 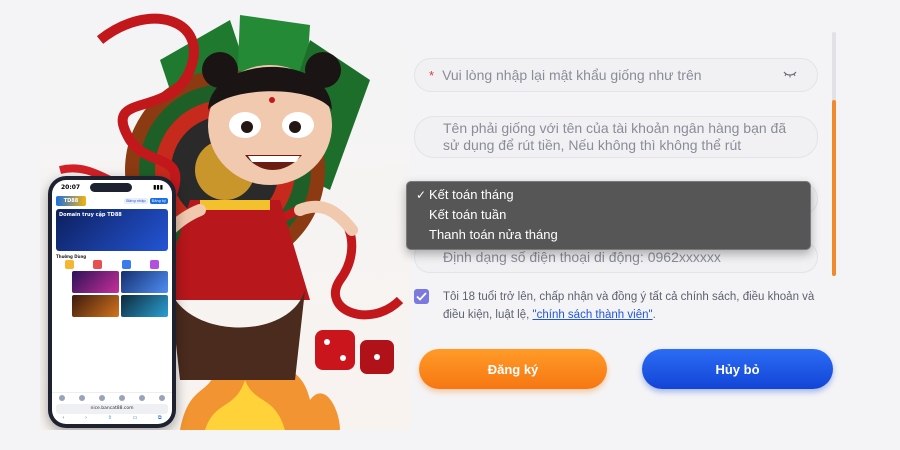 I want to click on phone-header: TD88 Đăng nhập Đăng ký, so click(x=112, y=201).